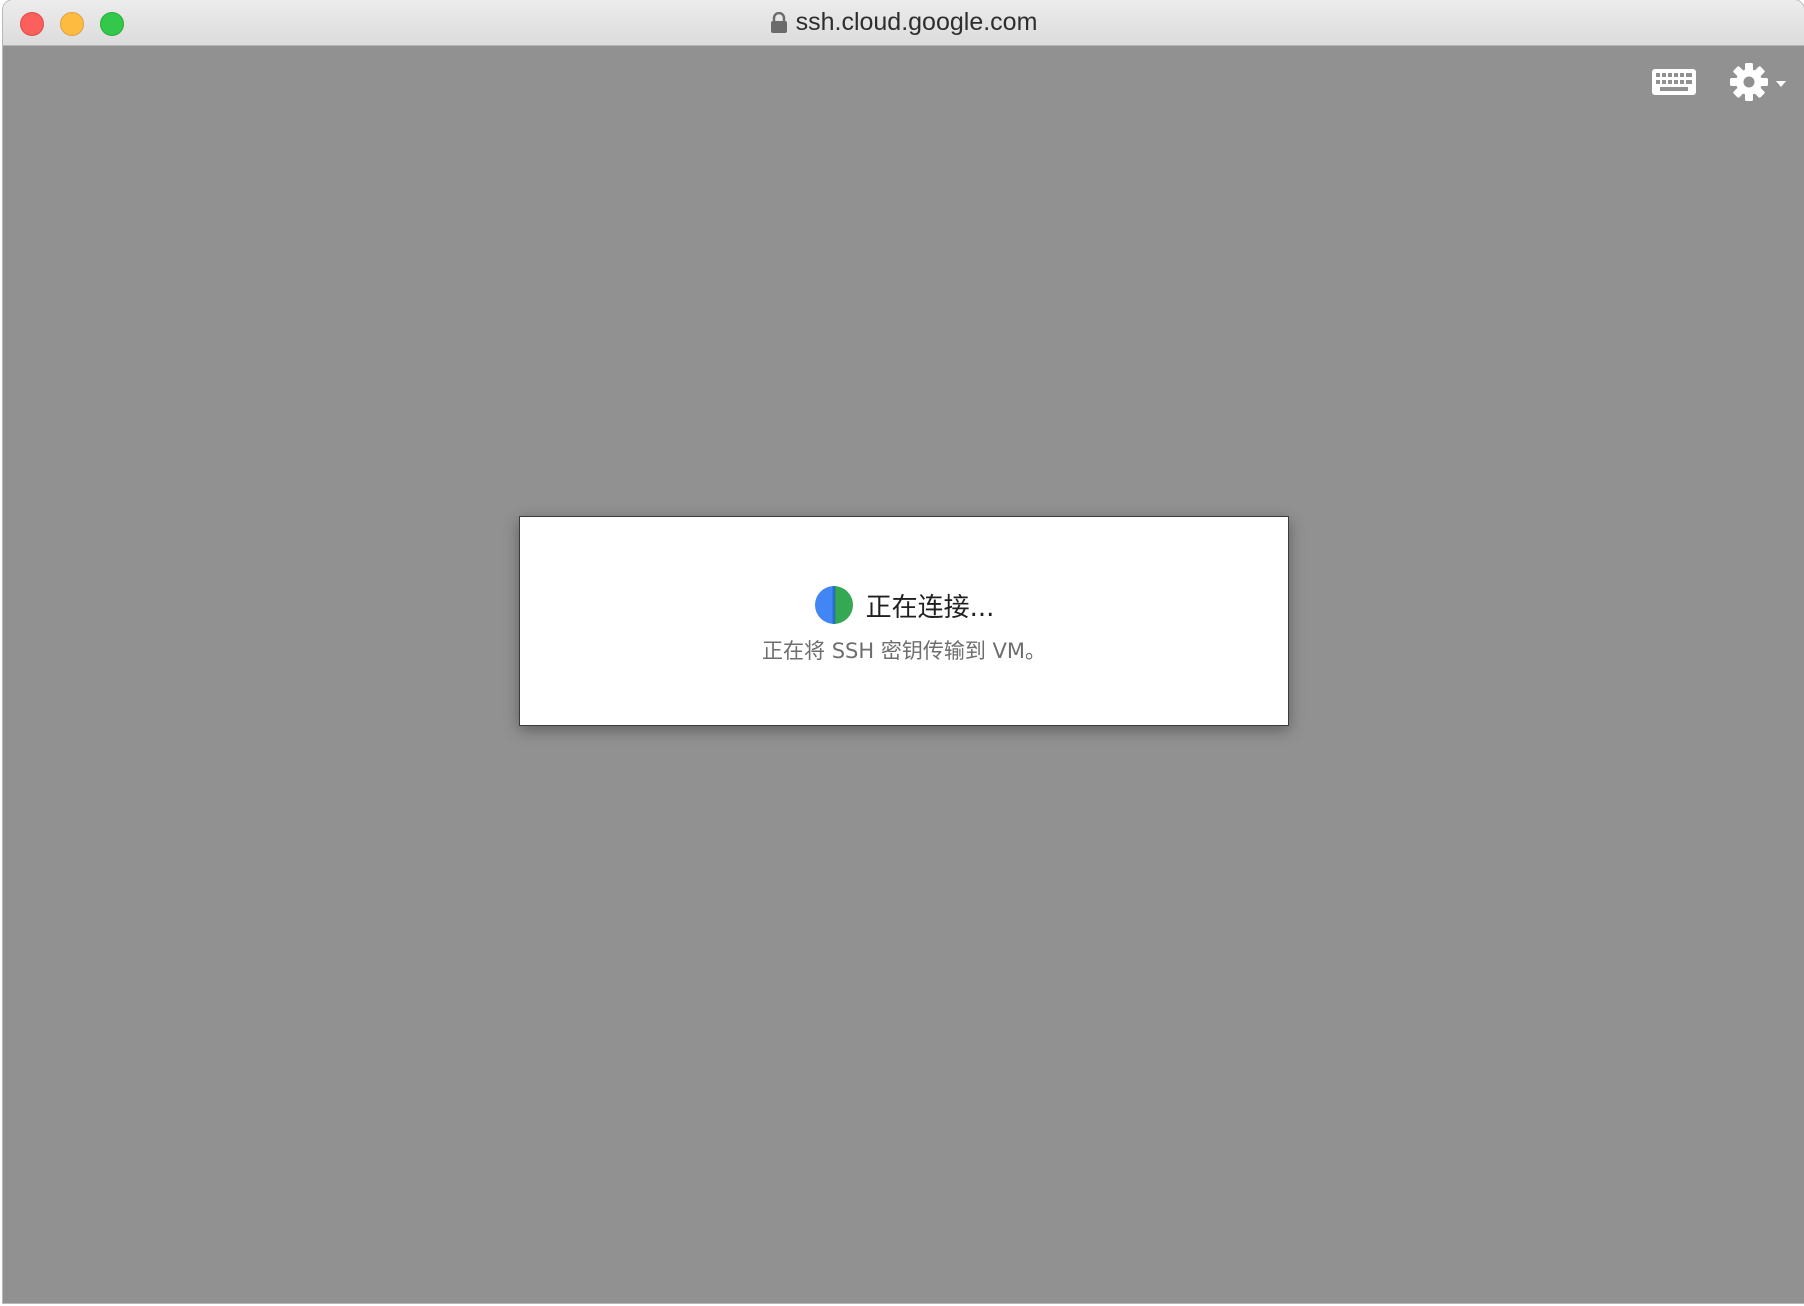 This screenshot has height=1306, width=1804. Describe the element at coordinates (833, 605) in the screenshot. I see `spinner-icon` at that location.